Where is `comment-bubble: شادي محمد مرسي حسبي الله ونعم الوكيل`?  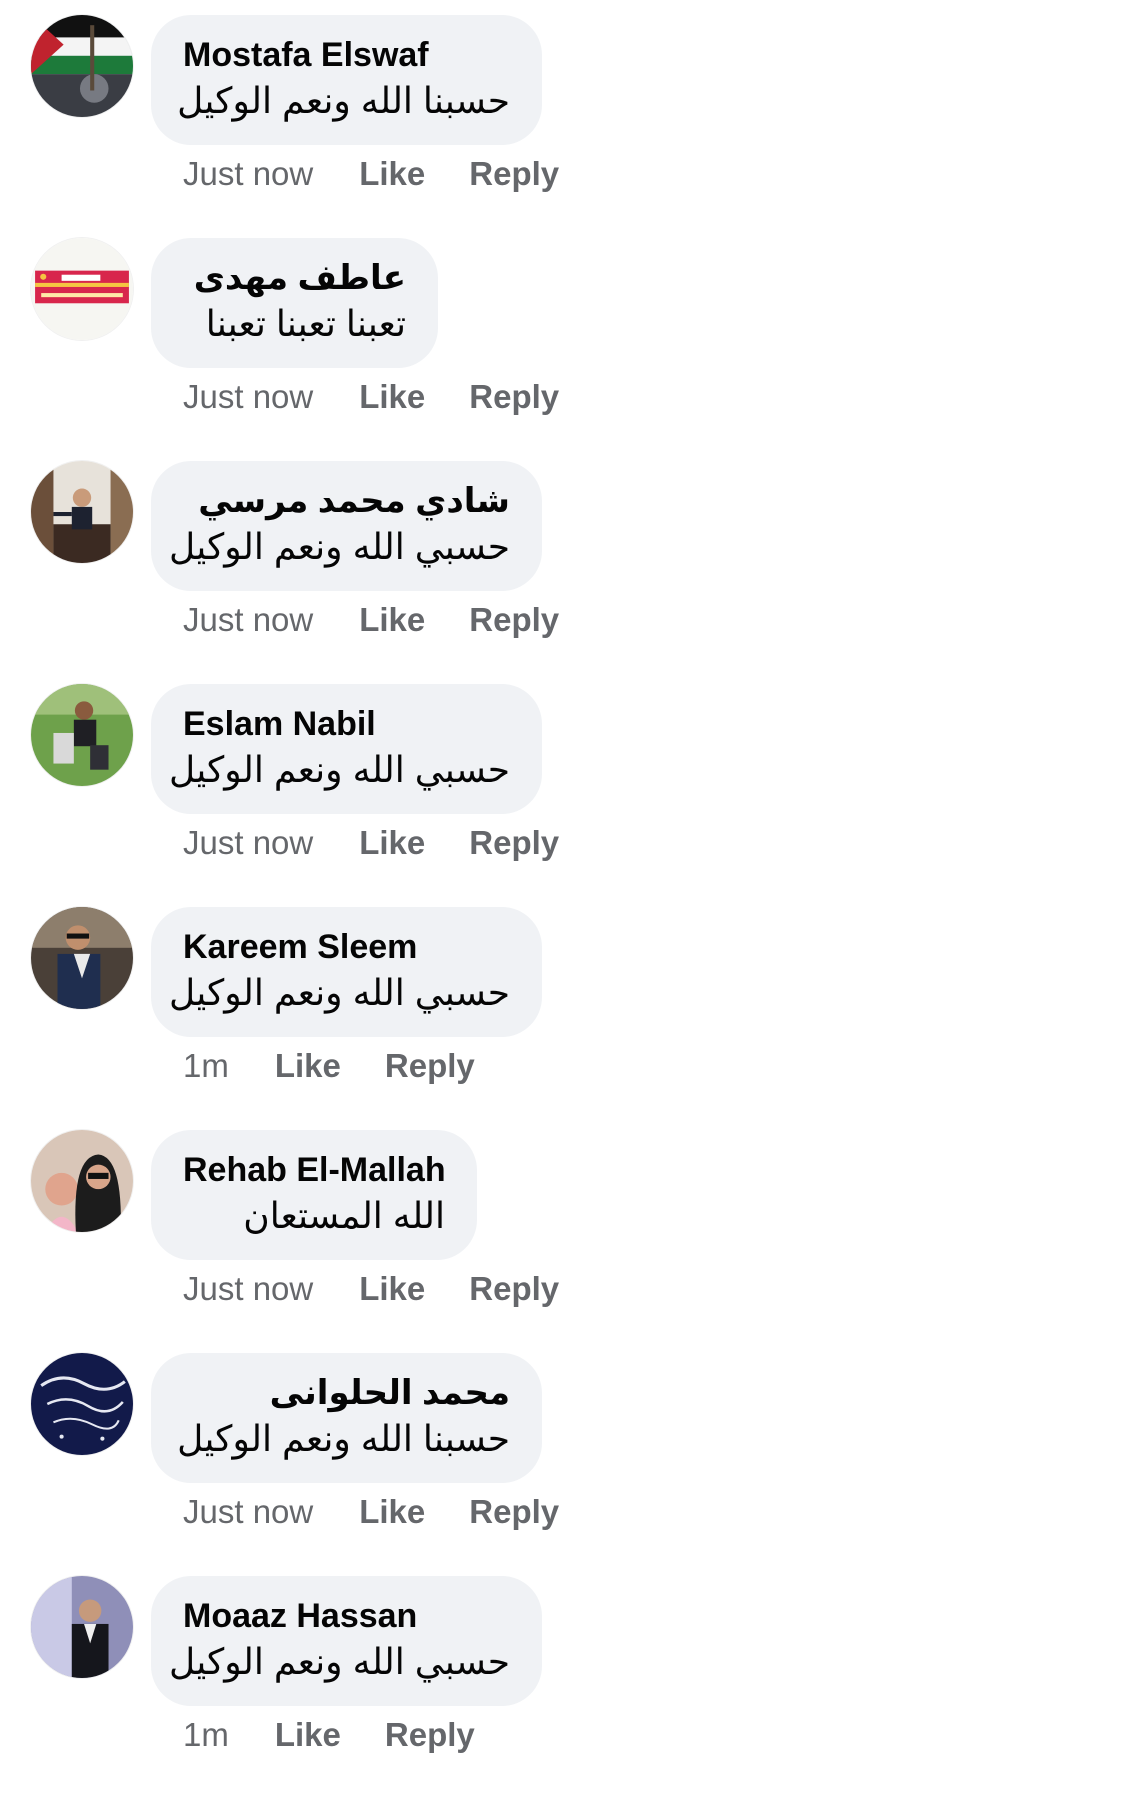 comment-bubble: شادي محمد مرسي حسبي الله ونعم الوكيل is located at coordinates (346, 526).